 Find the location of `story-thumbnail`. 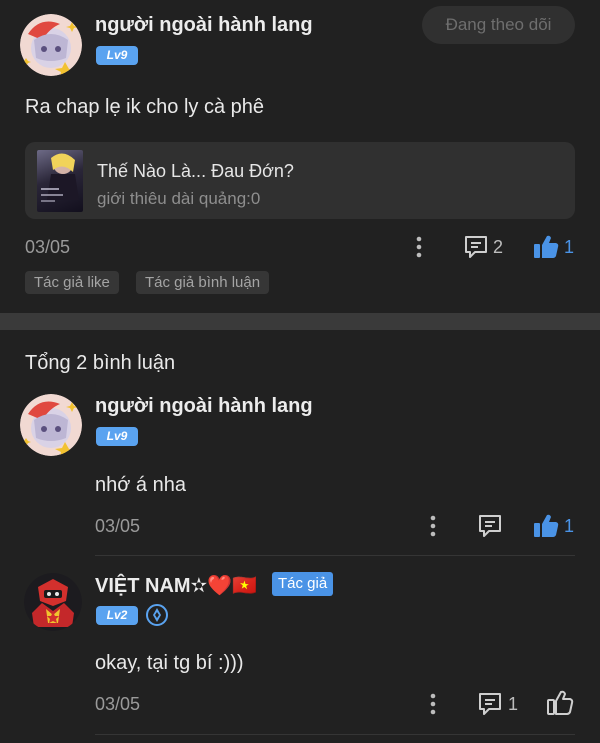

story-thumbnail is located at coordinates (60, 181).